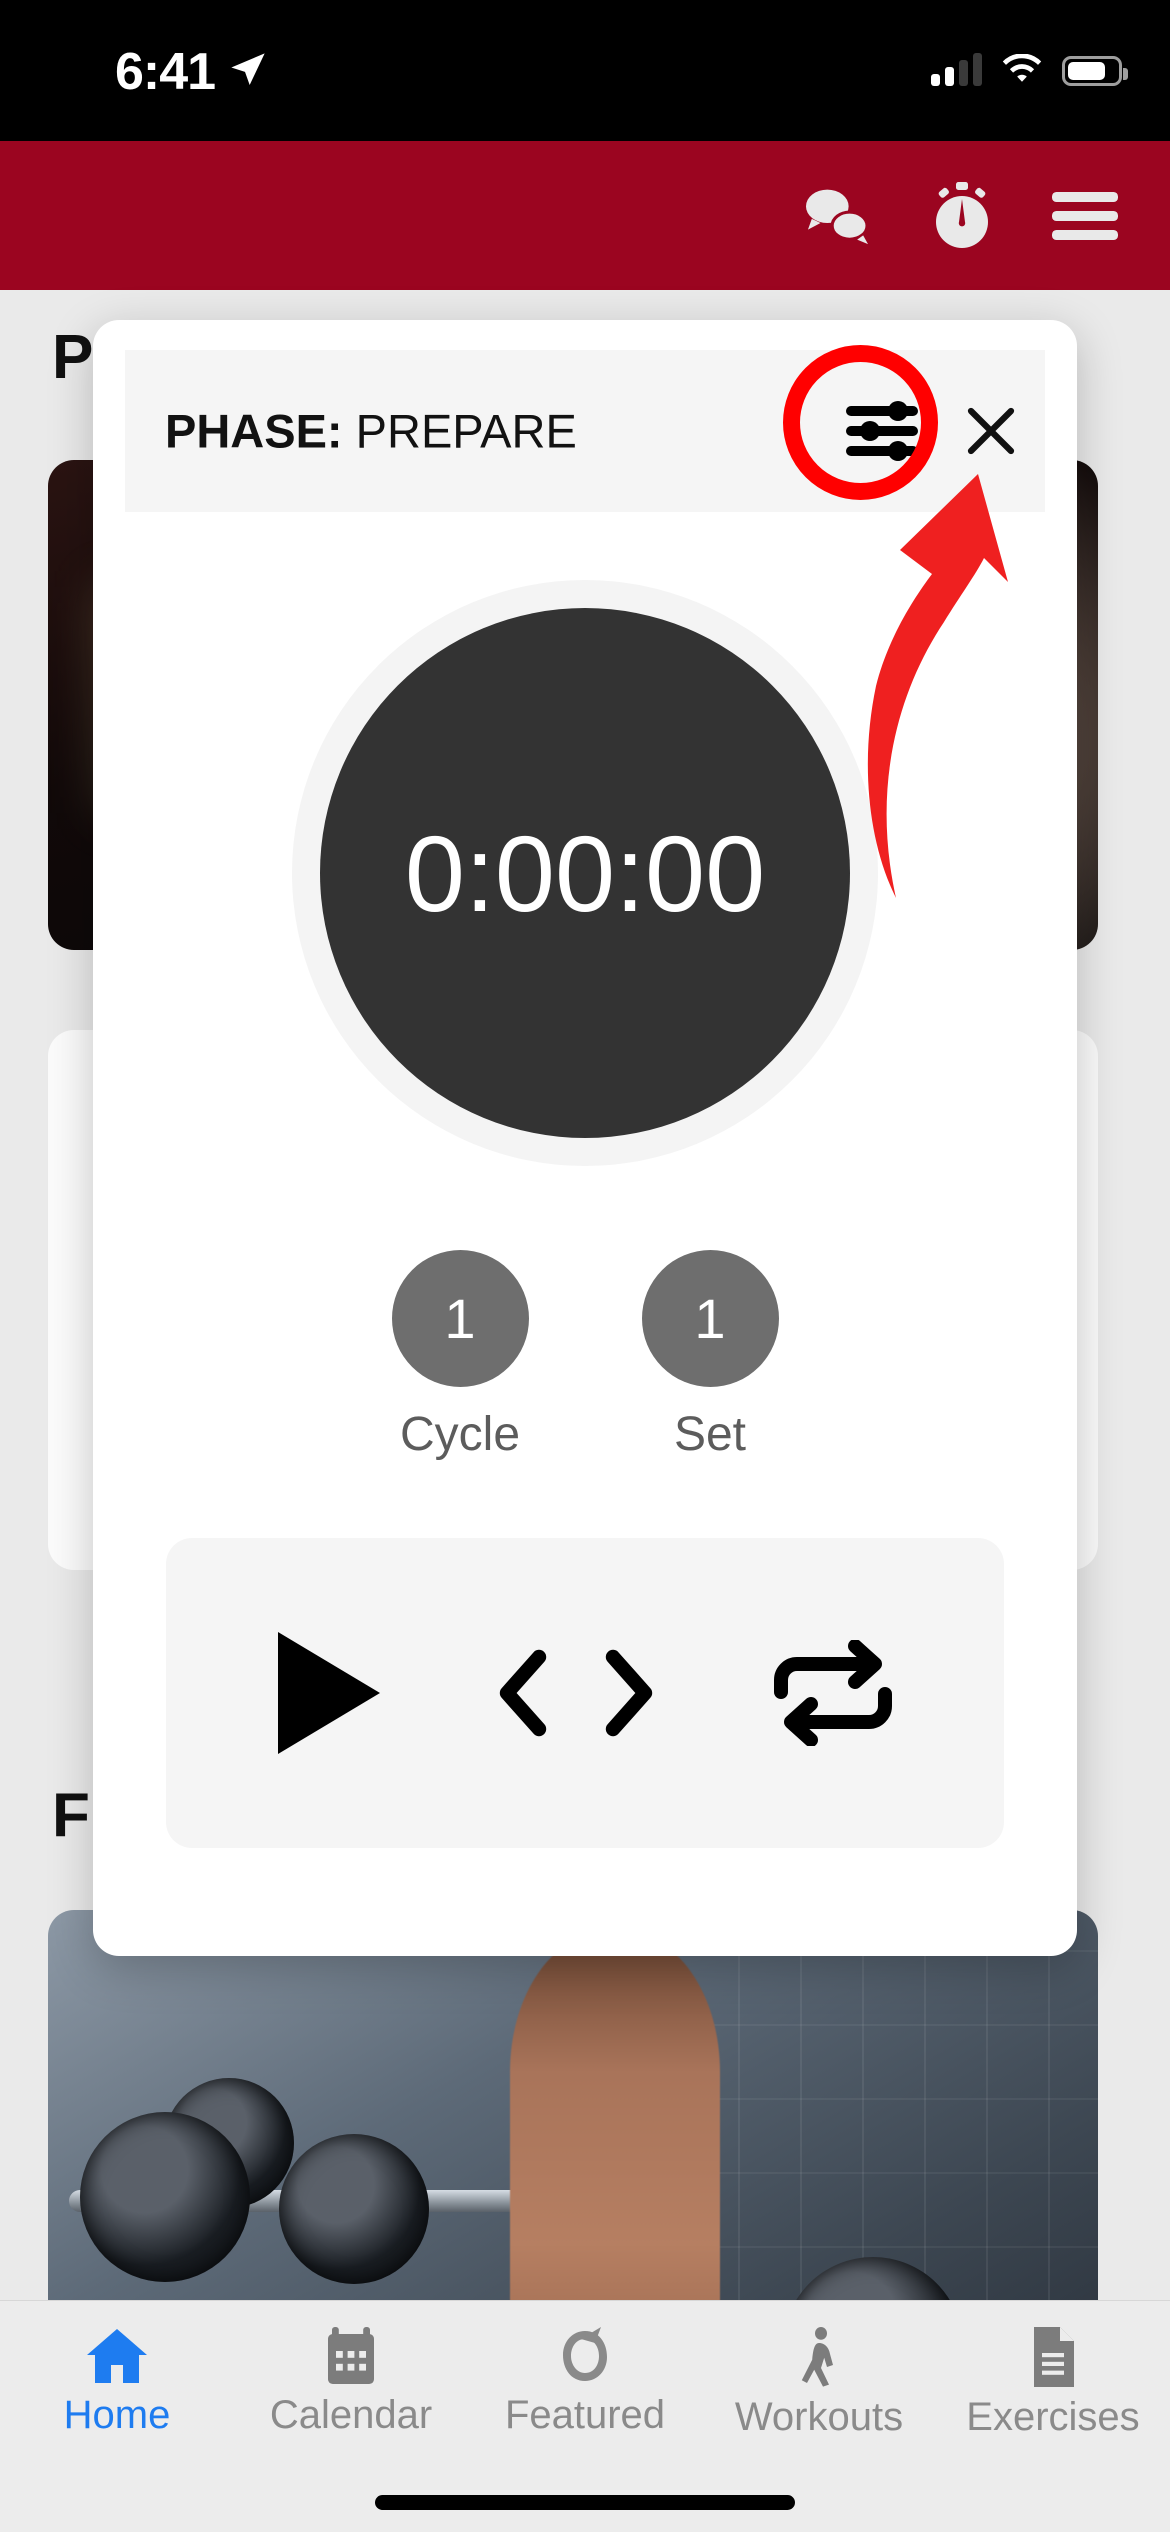  What do you see at coordinates (576, 1693) in the screenshot?
I see `prev-next-group` at bounding box center [576, 1693].